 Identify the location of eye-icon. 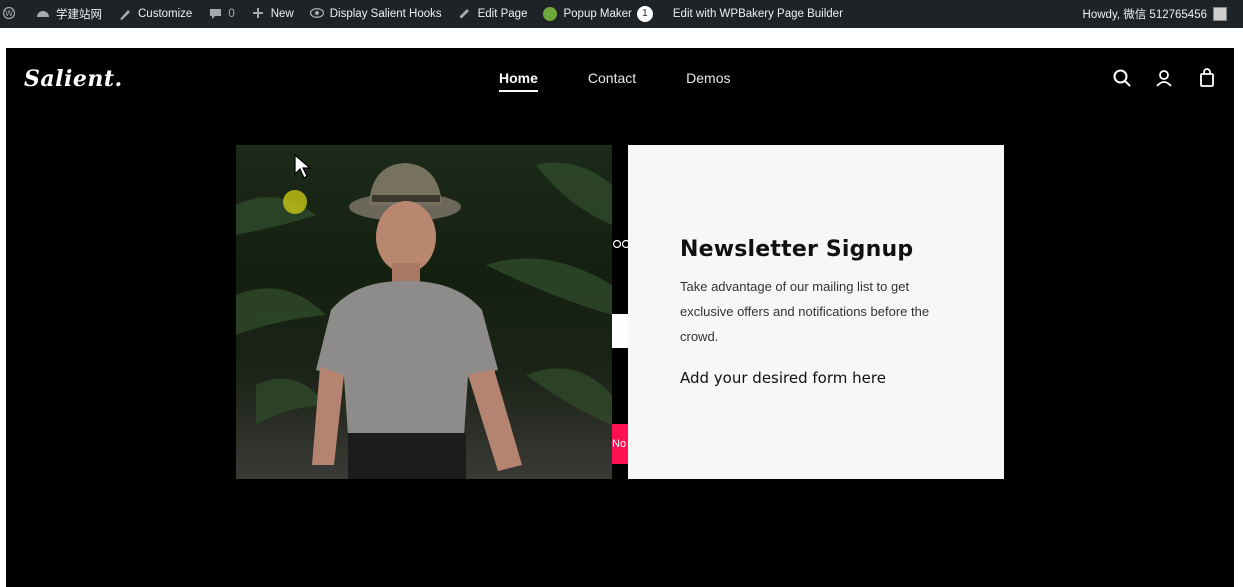
(316, 14).